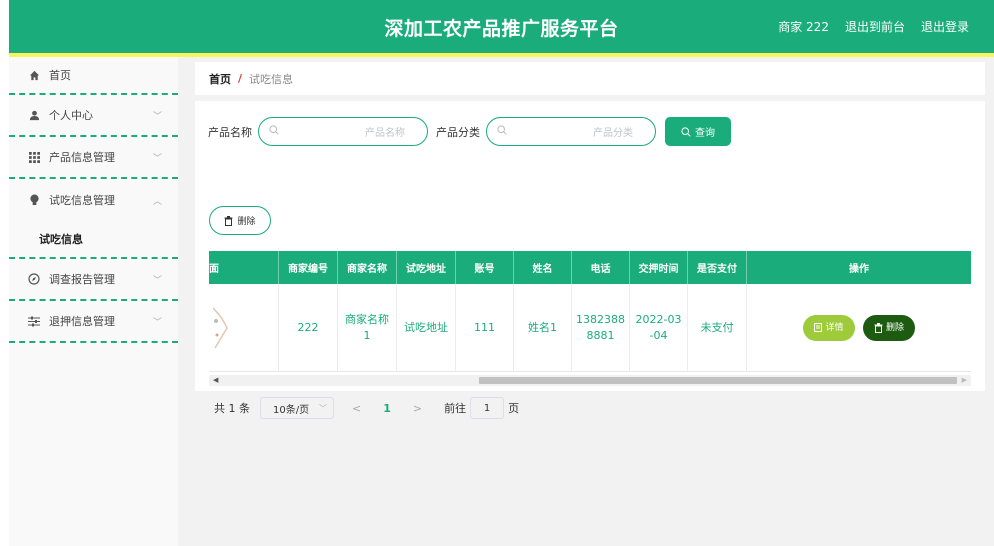  What do you see at coordinates (543, 267) in the screenshot?
I see `col-header: 姓名` at bounding box center [543, 267].